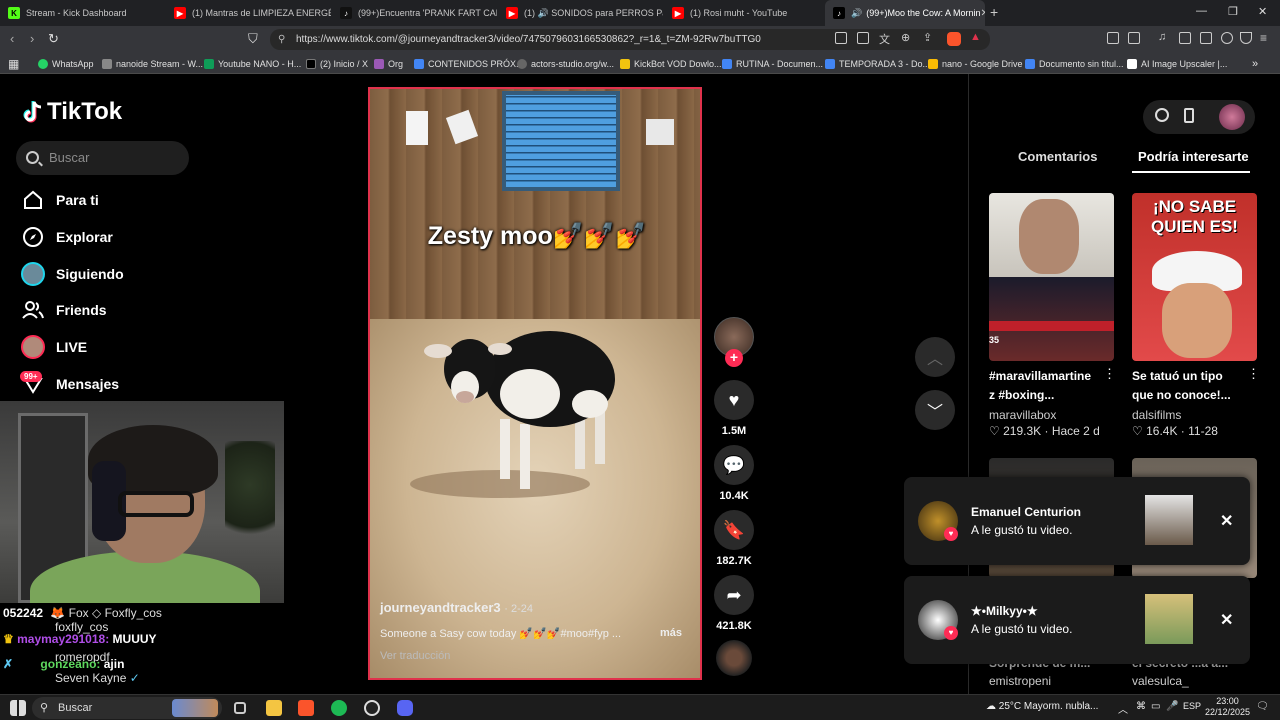 Image resolution: width=1280 pixels, height=720 pixels. I want to click on zoom-icon: ⊕, so click(905, 37).